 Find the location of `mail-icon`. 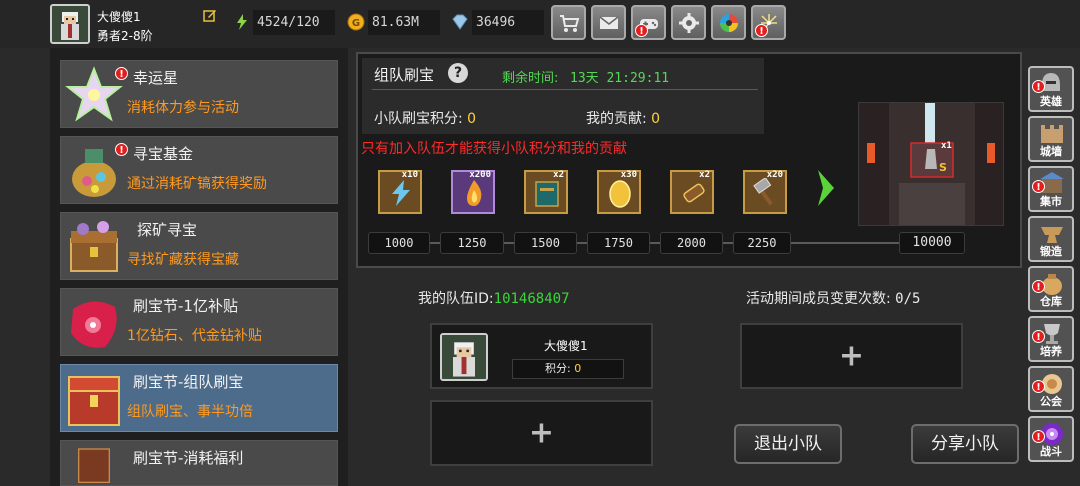

mail-icon is located at coordinates (609, 22).